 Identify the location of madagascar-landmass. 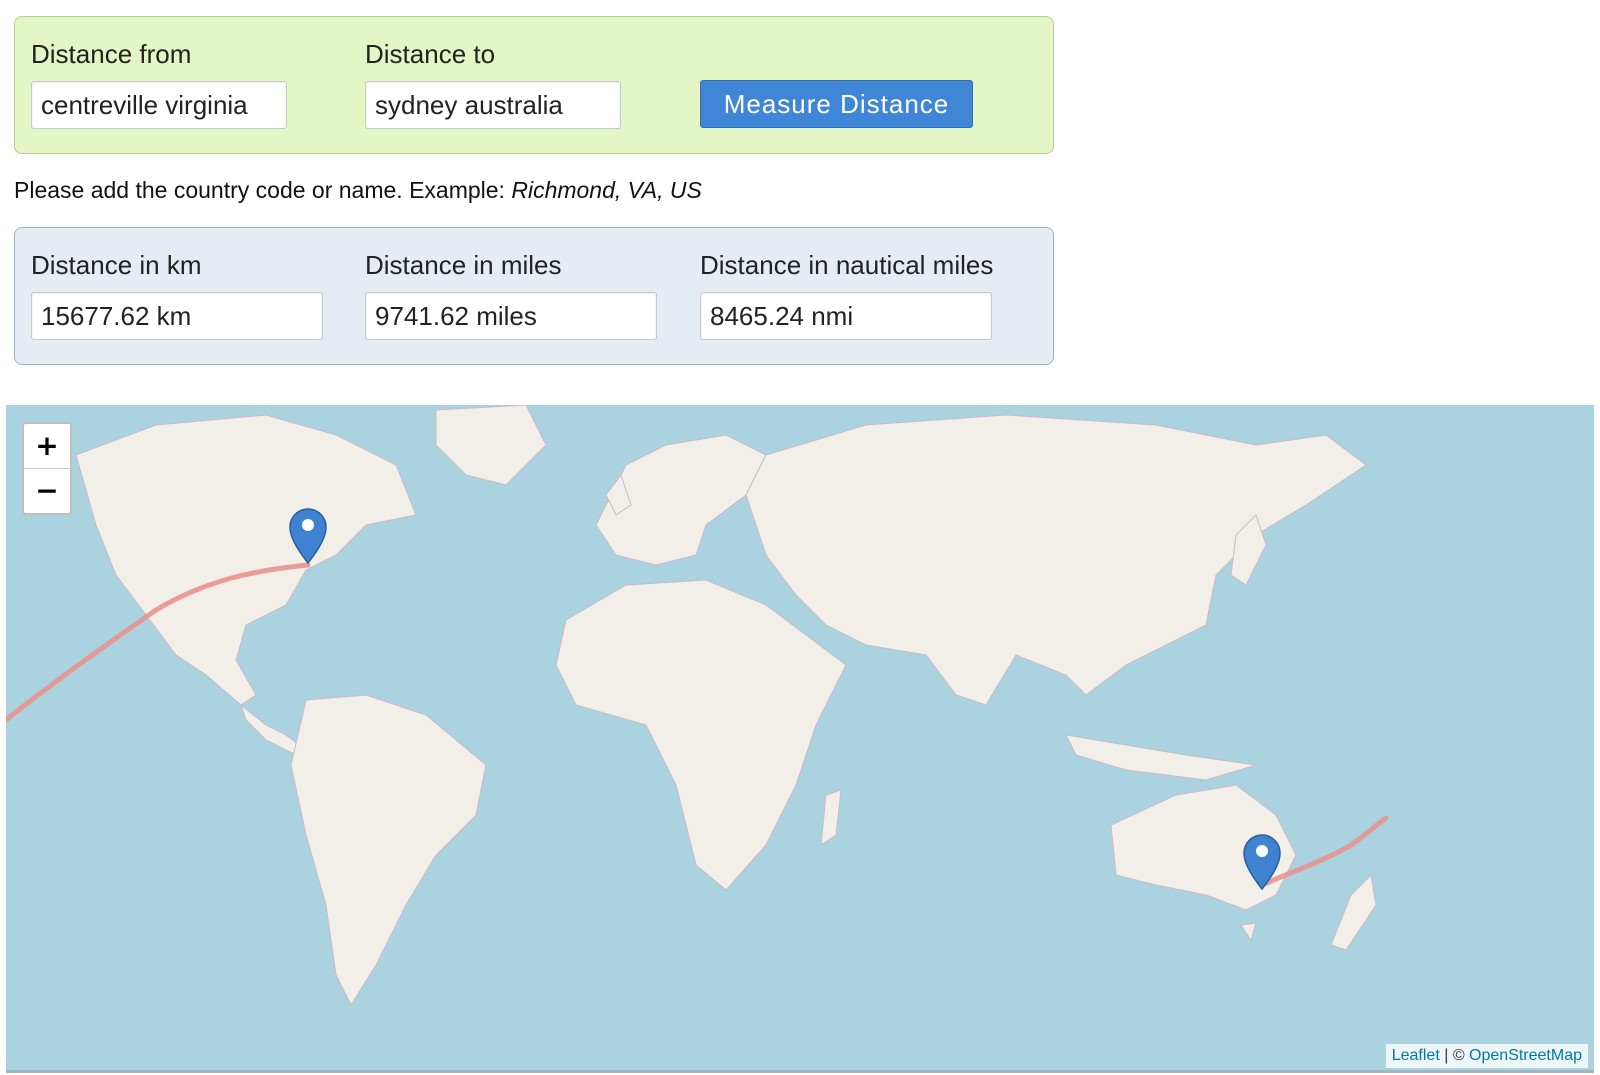
(831, 818).